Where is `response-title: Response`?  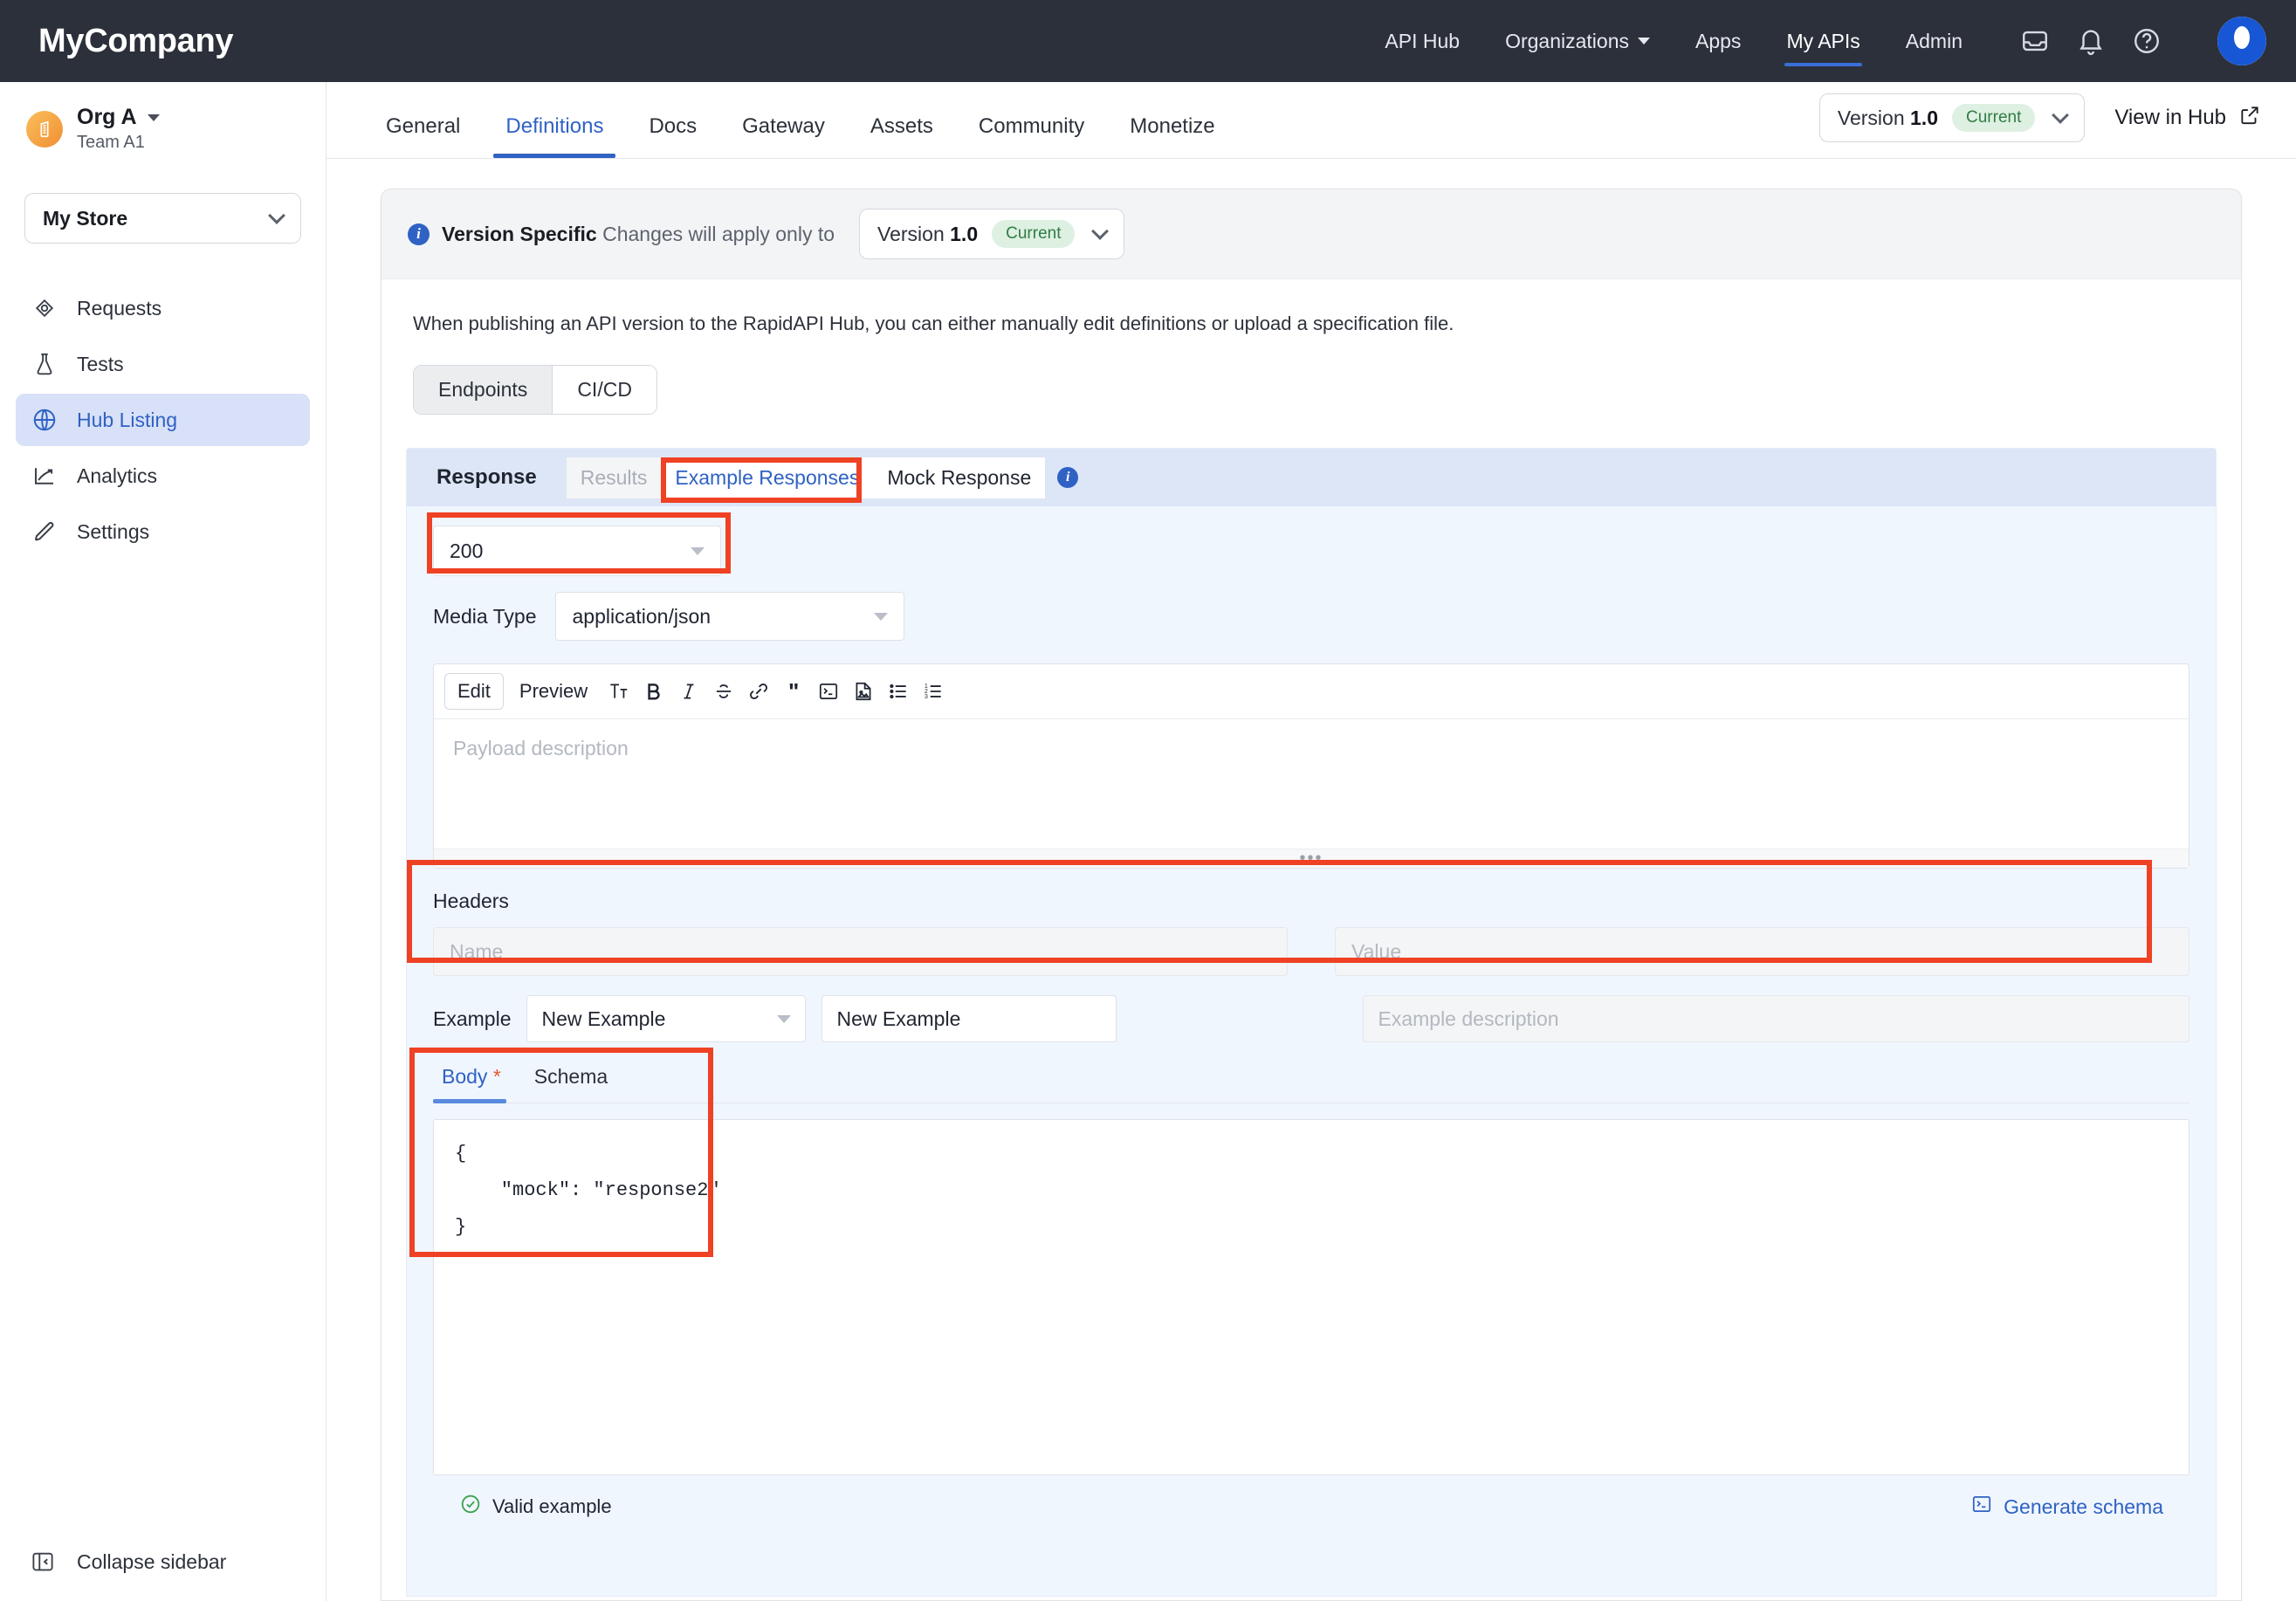 response-title: Response is located at coordinates (487, 477).